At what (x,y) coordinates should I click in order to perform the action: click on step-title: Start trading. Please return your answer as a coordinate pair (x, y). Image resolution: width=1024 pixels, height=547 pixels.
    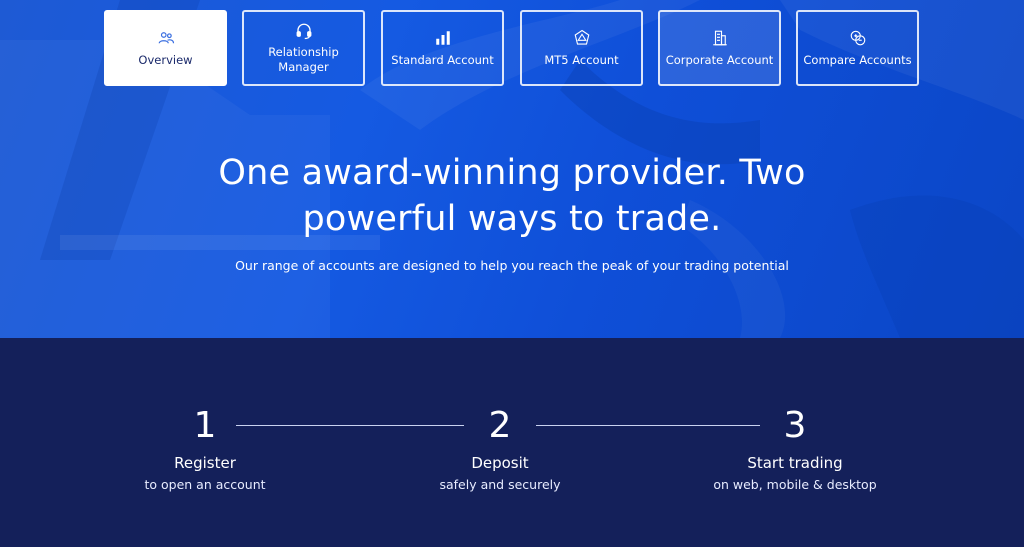
    Looking at the image, I should click on (795, 463).